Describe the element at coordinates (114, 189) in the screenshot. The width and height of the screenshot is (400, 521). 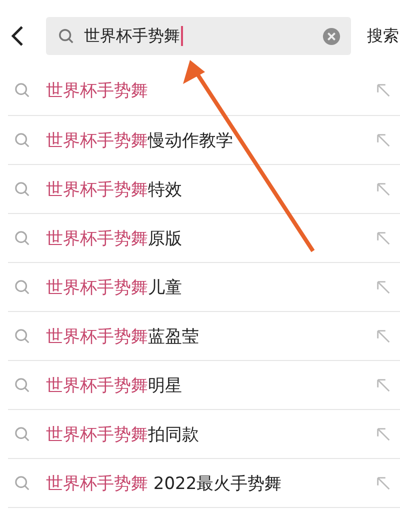
I see `suggestion-text: 世界杯手势舞特效` at that location.